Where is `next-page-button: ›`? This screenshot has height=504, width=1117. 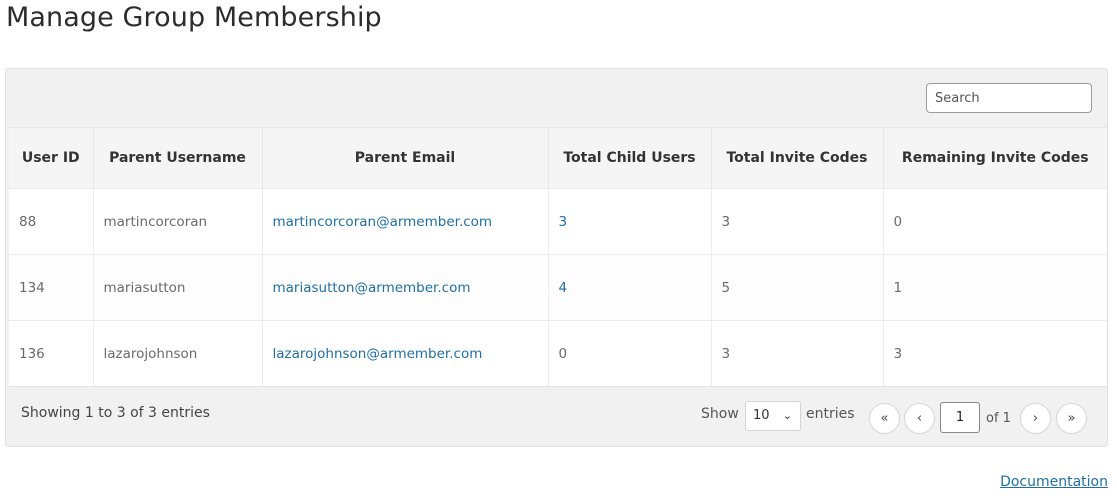 next-page-button: › is located at coordinates (1035, 418).